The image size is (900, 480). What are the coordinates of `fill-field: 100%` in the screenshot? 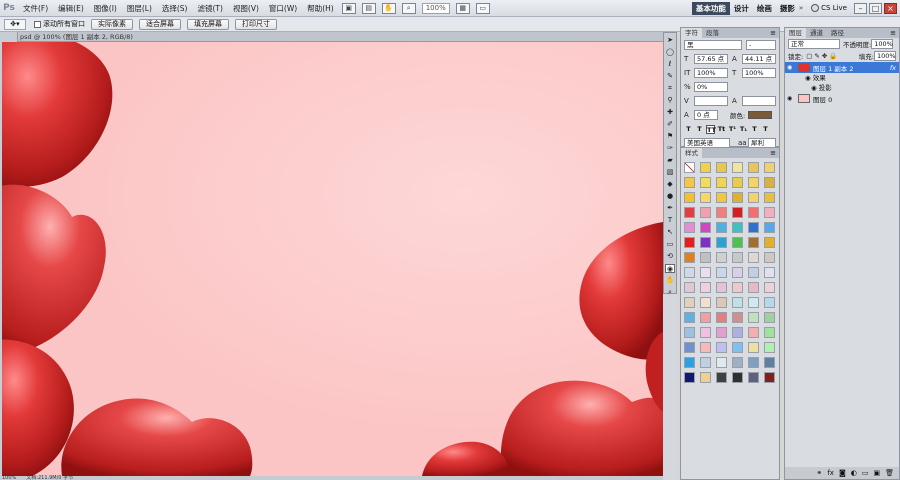 It's located at (885, 56).